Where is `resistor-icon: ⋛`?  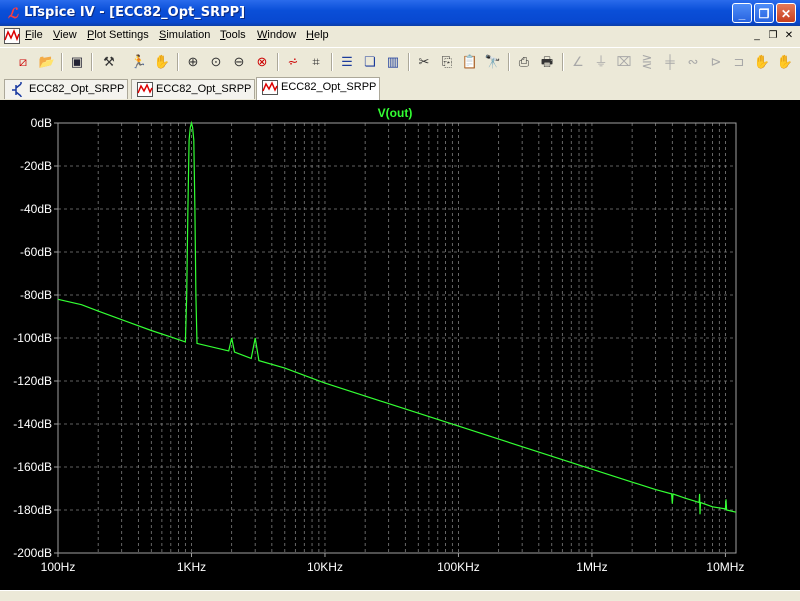 resistor-icon: ⋛ is located at coordinates (647, 62).